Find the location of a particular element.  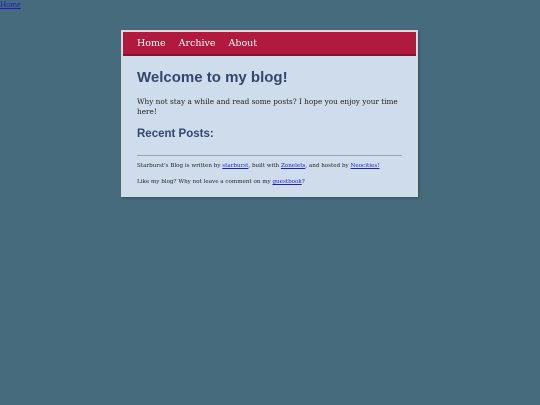

nav-item-about: About is located at coordinates (243, 43).